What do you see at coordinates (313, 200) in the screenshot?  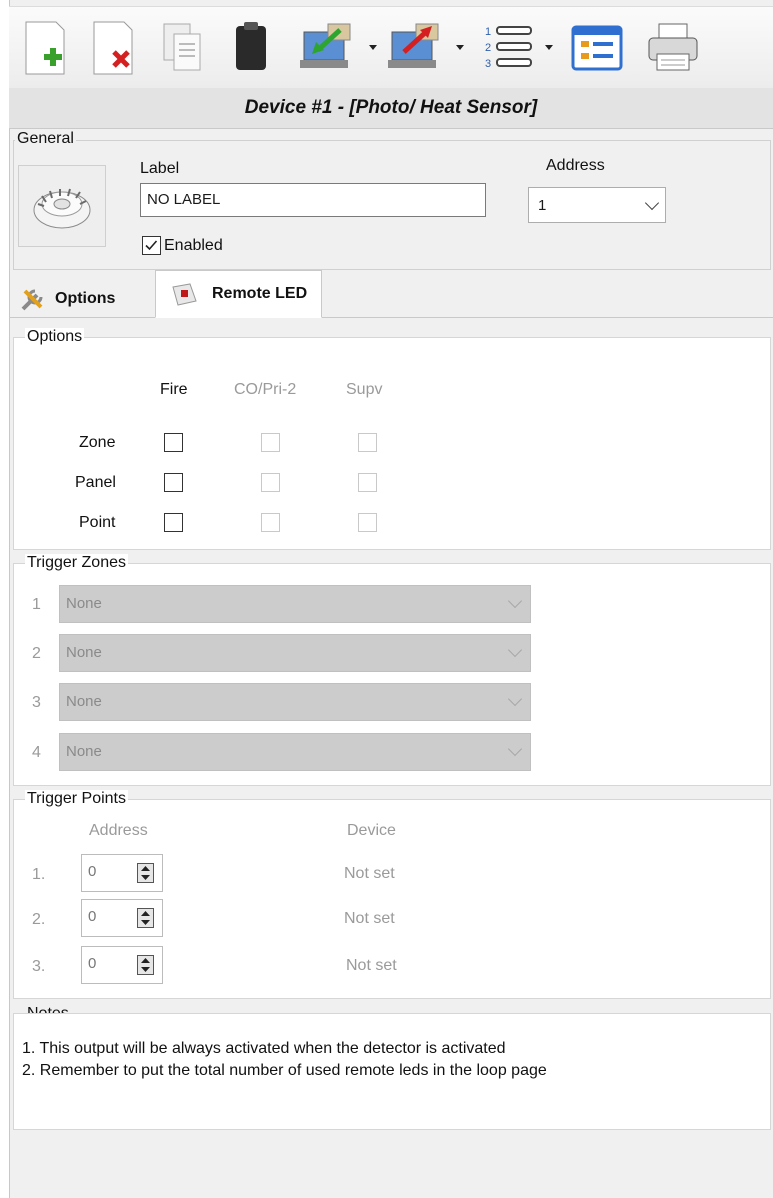 I see `label-input: NO LABEL` at bounding box center [313, 200].